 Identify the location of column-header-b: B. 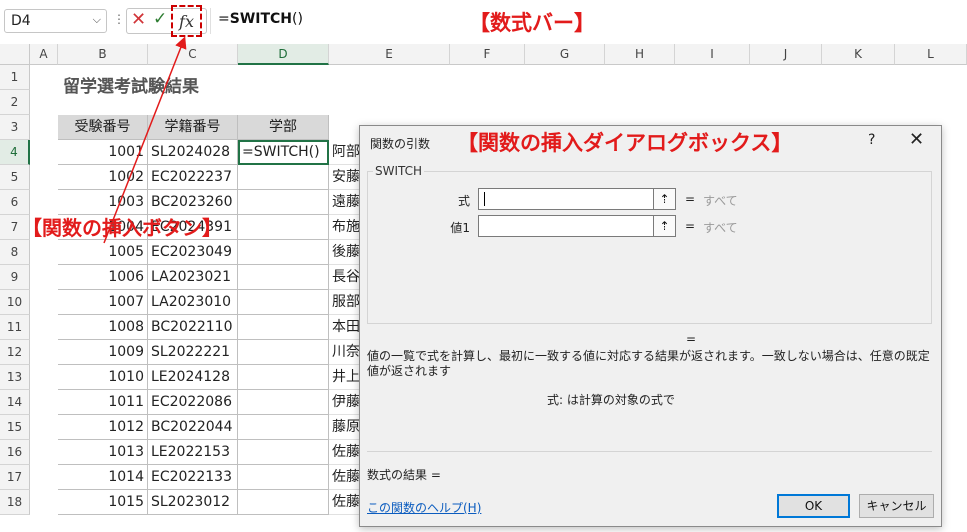
(103, 54).